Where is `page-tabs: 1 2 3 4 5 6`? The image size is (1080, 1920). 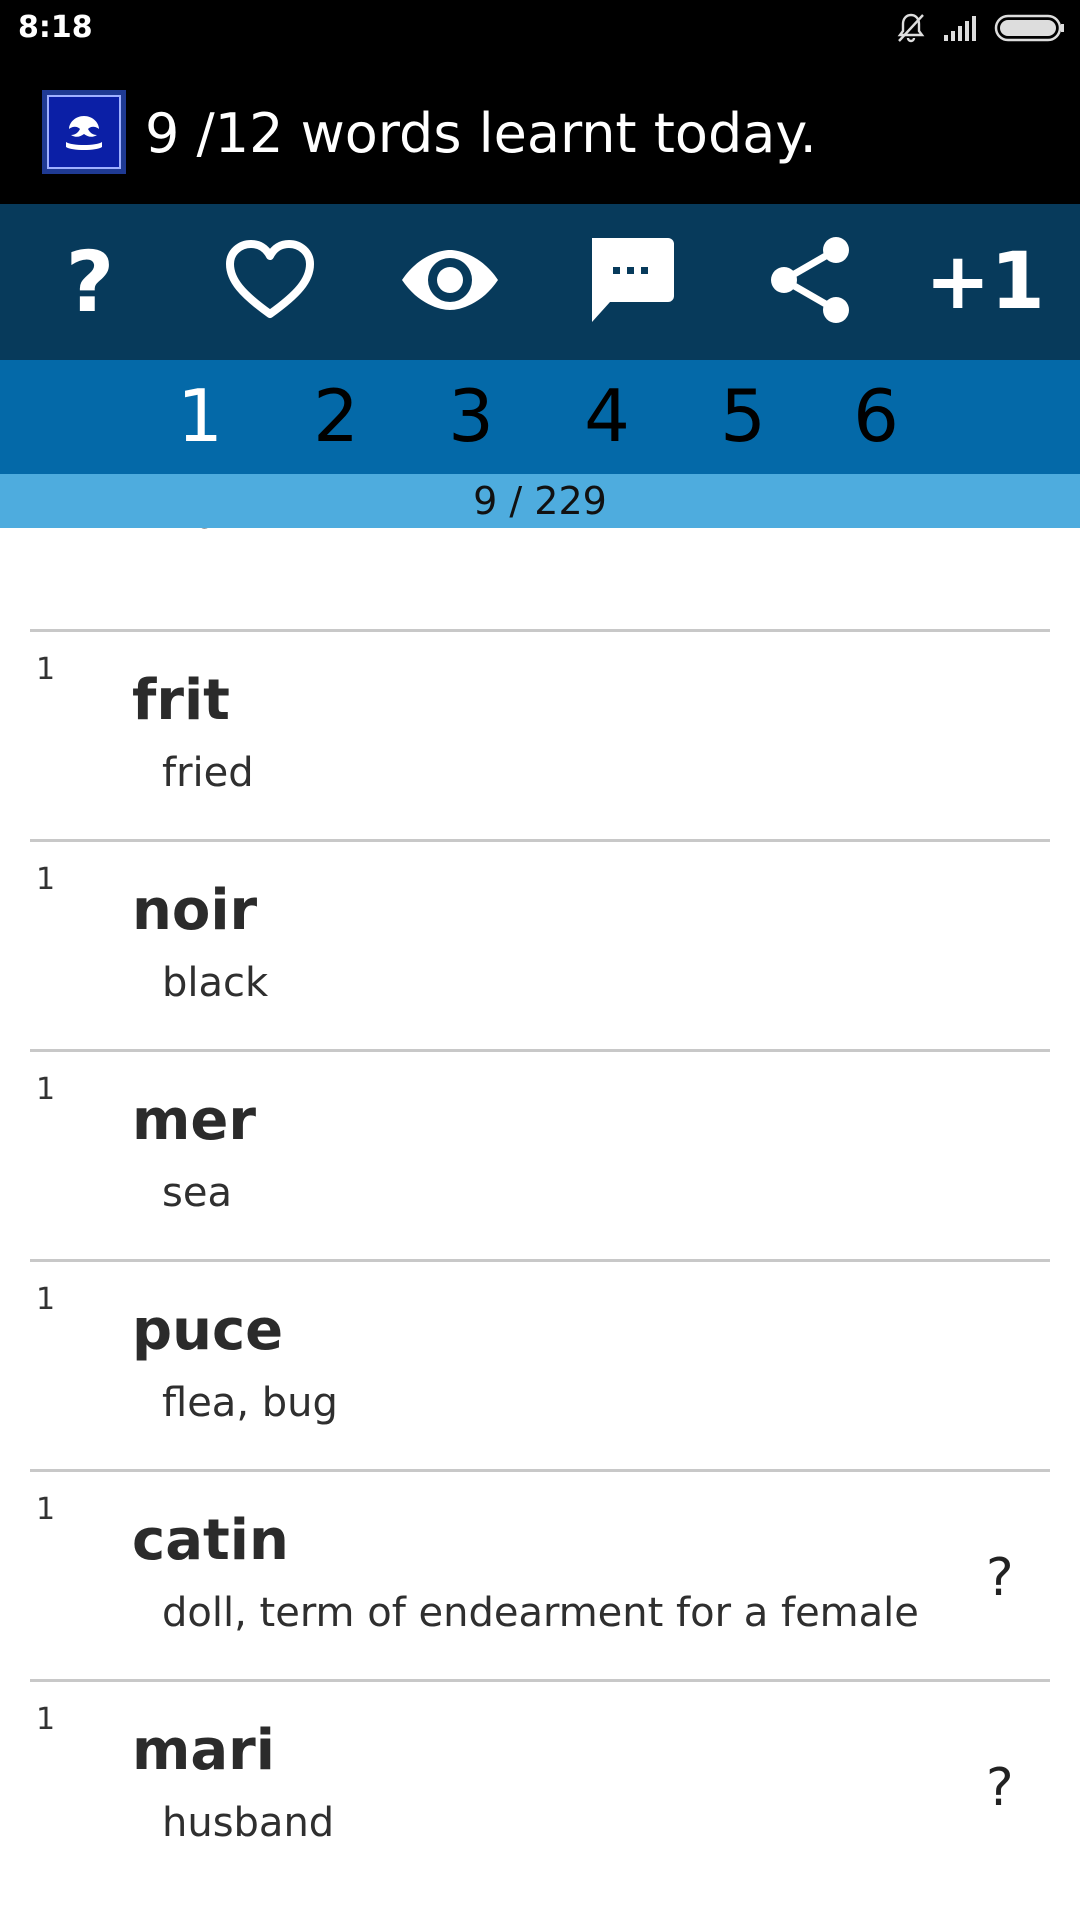 page-tabs: 1 2 3 4 5 6 is located at coordinates (540, 417).